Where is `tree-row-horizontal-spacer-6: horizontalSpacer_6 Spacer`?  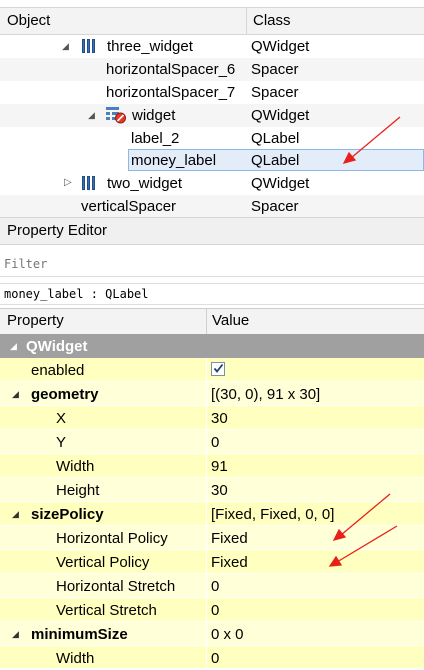
tree-row-horizontal-spacer-6: horizontalSpacer_6 Spacer is located at coordinates (212, 69).